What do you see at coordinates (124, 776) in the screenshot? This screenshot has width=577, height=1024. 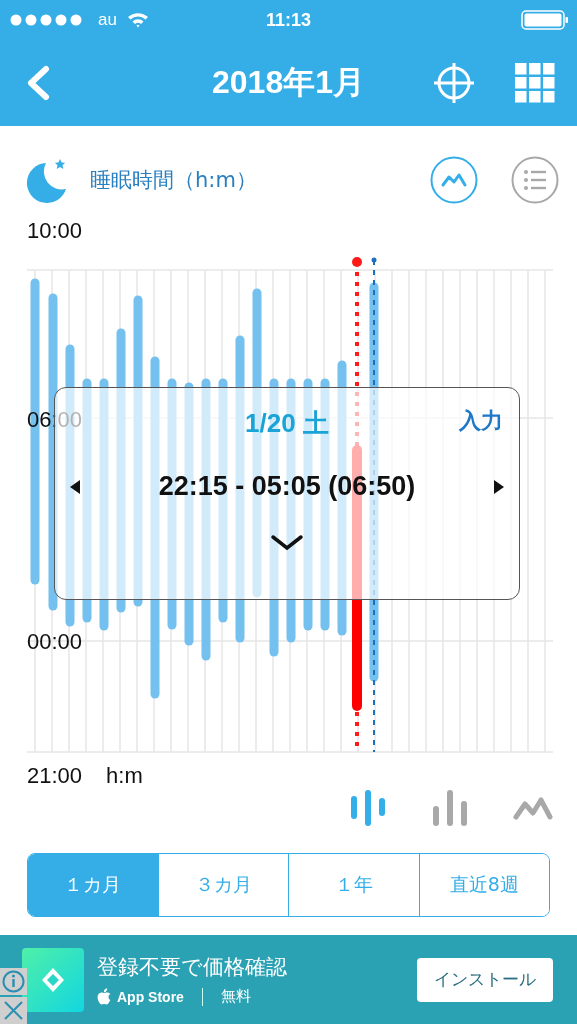 I see `unit-label: h:m` at bounding box center [124, 776].